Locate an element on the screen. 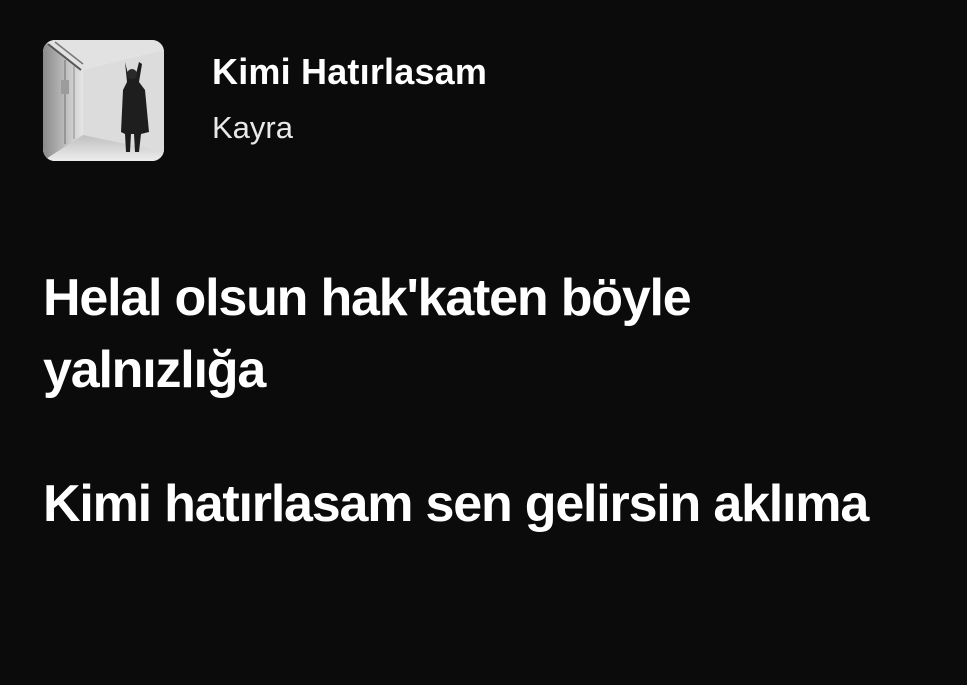 The height and width of the screenshot is (685, 967). album-cover is located at coordinates (103, 100).